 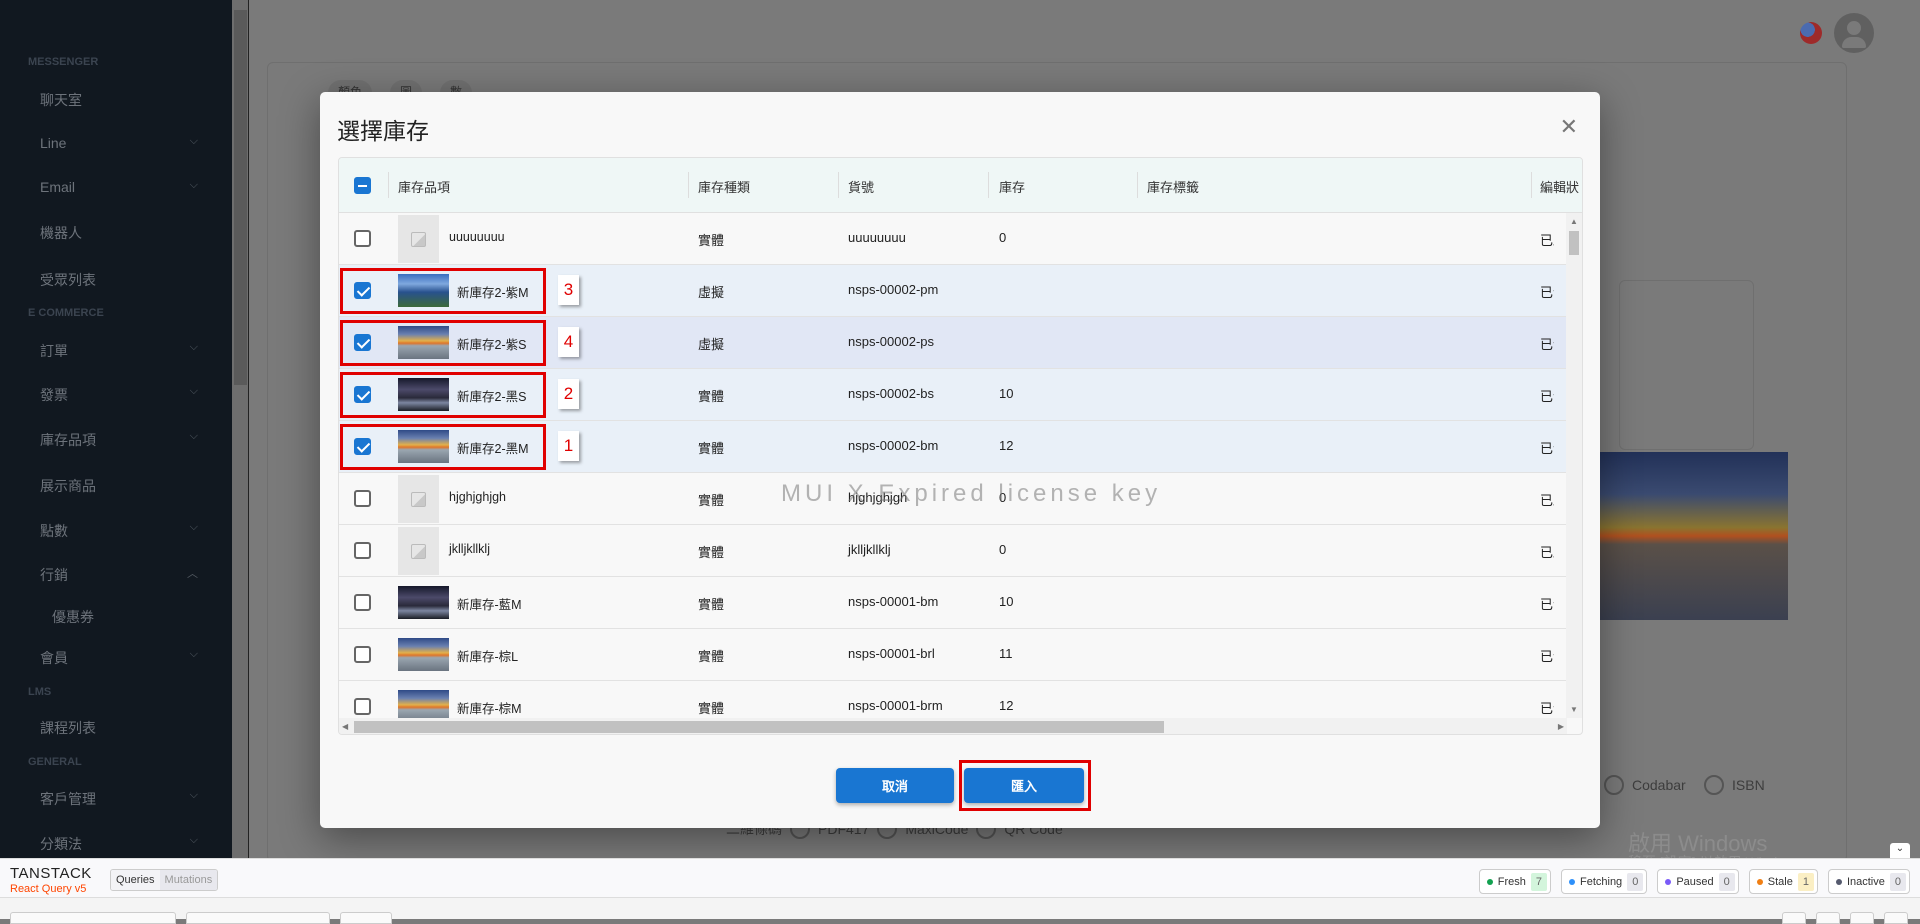 What do you see at coordinates (125, 233) in the screenshot?
I see `sidebar-item: 機器人` at bounding box center [125, 233].